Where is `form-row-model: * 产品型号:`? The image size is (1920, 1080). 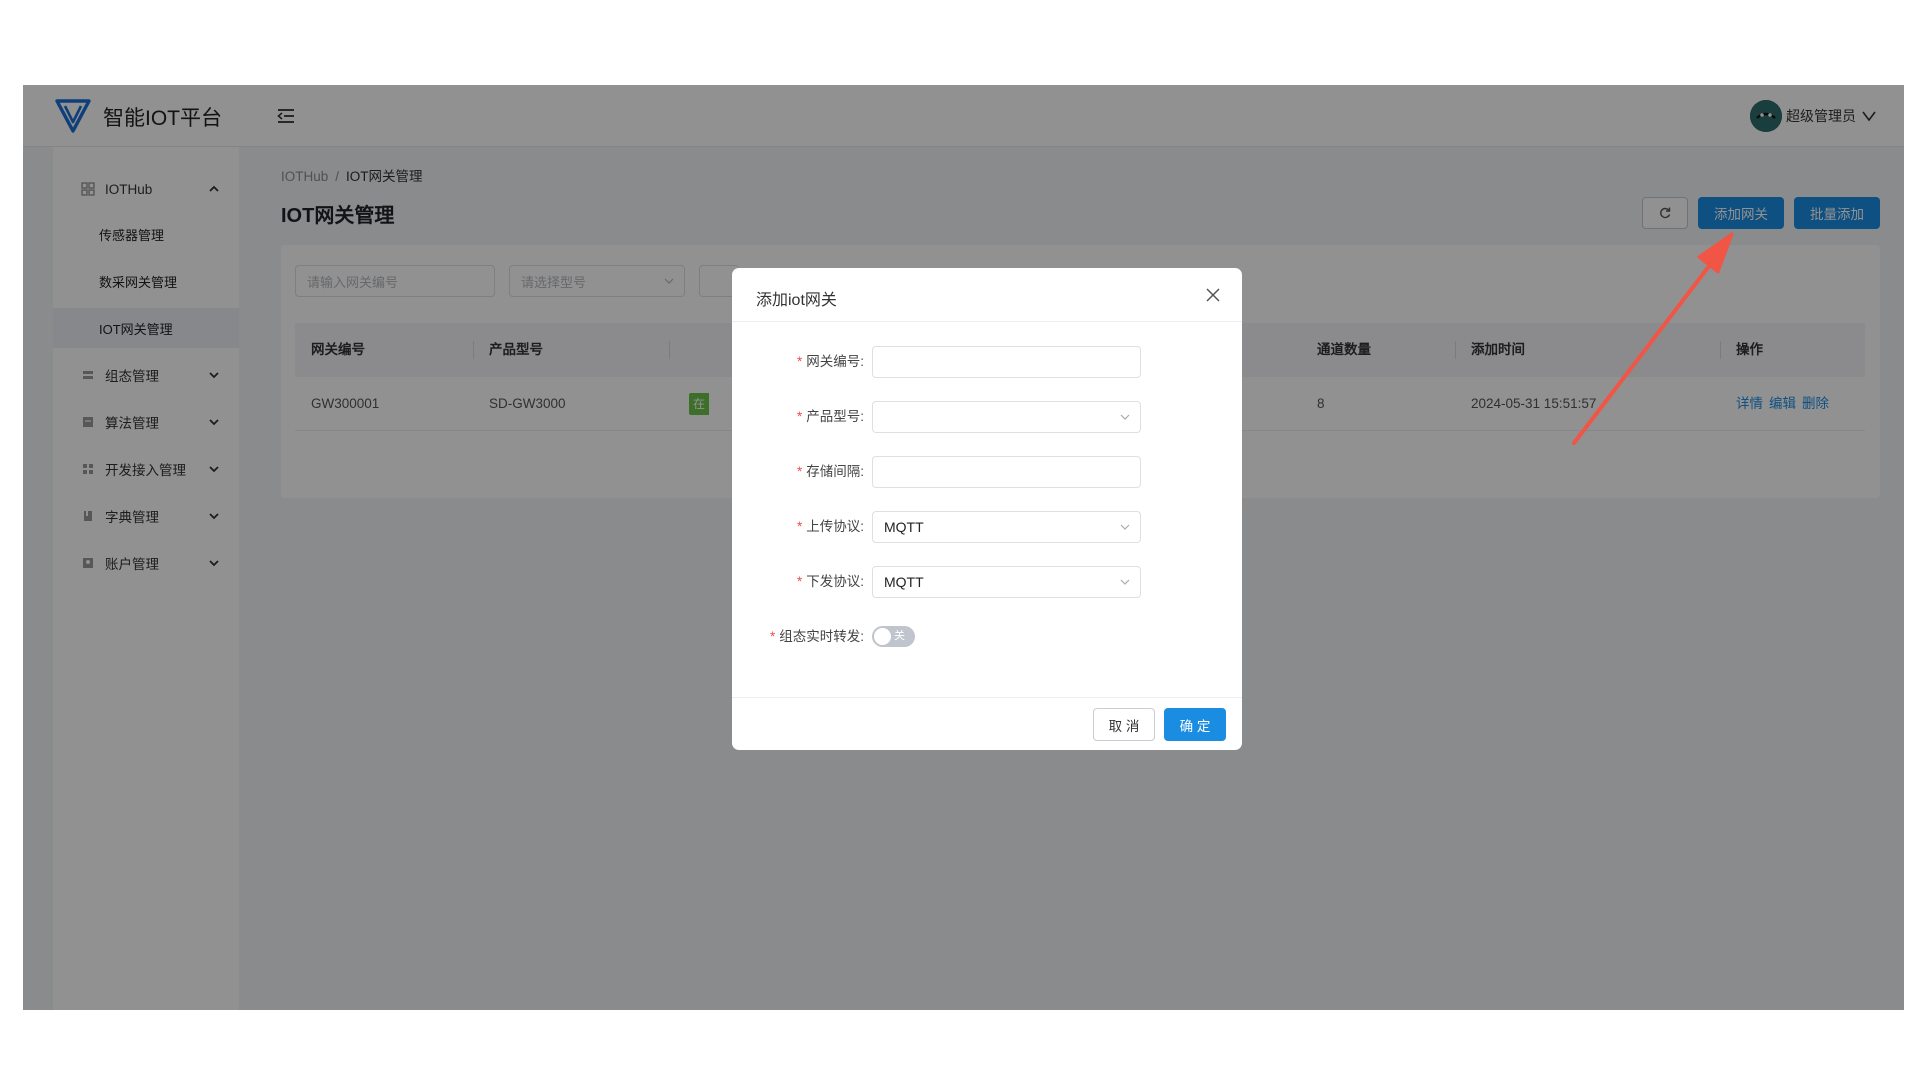
form-row-model: * 产品型号: is located at coordinates (987, 417).